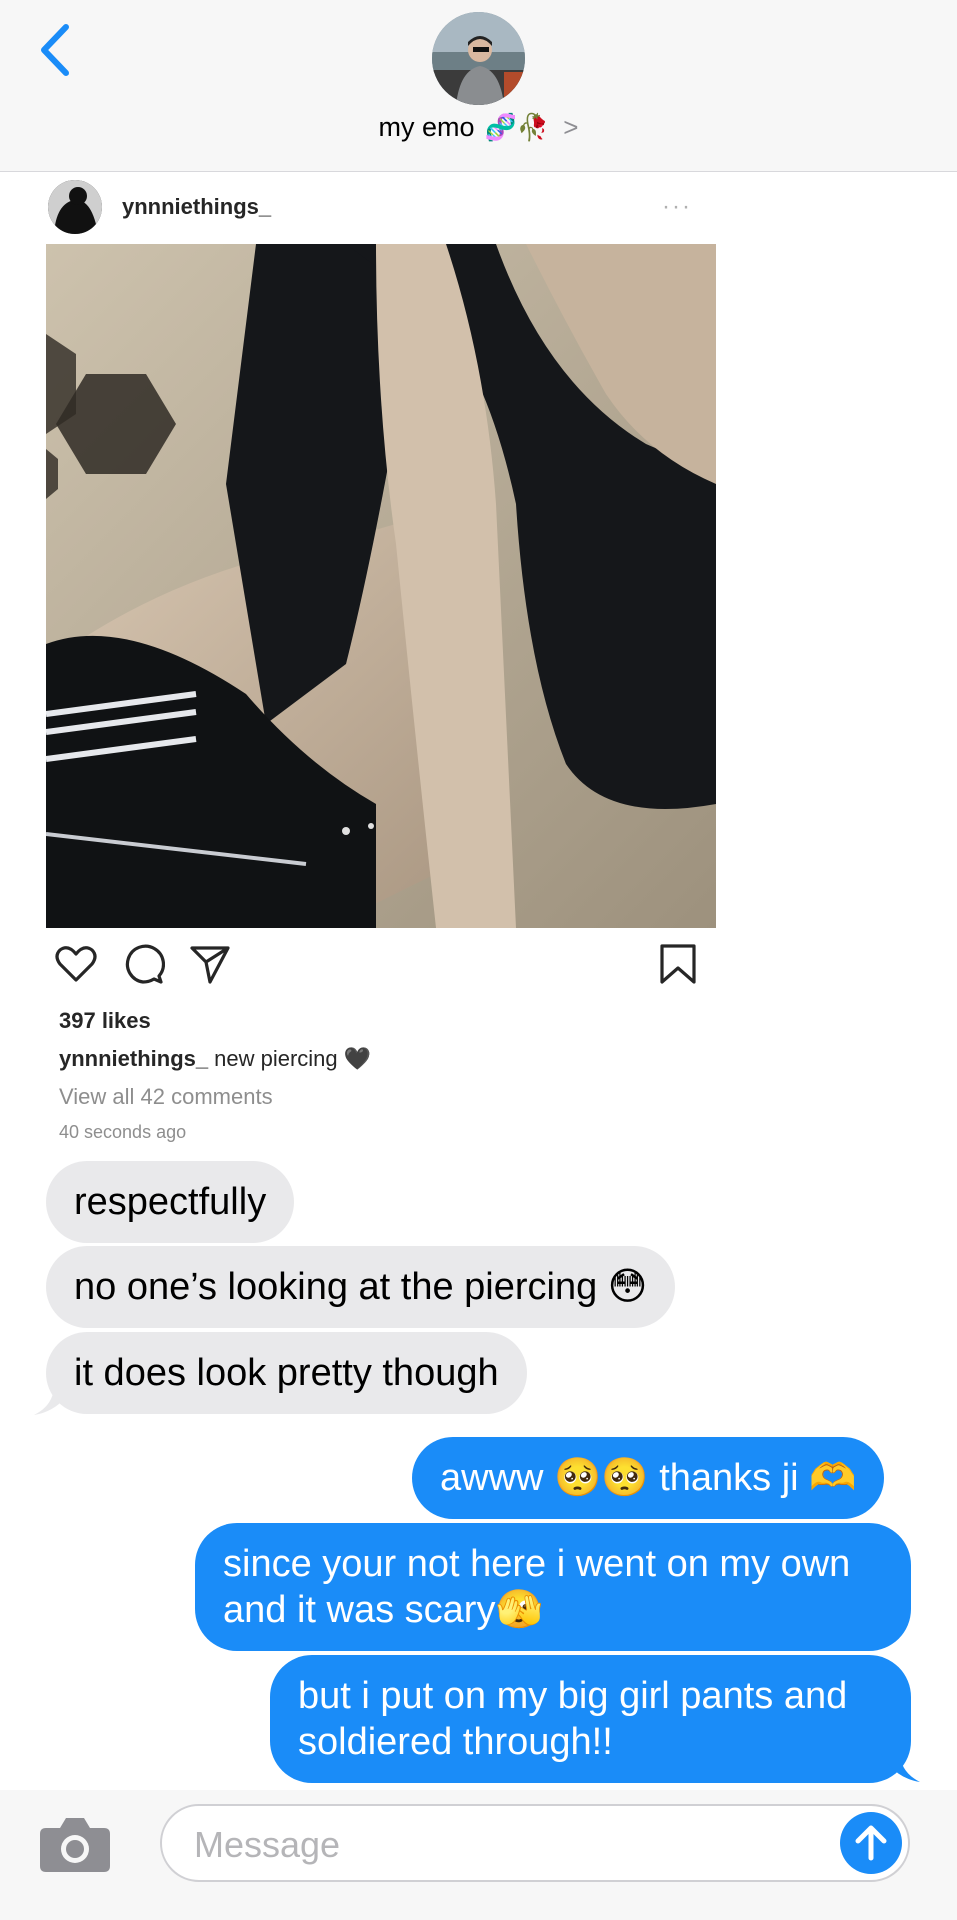  I want to click on post-author-avatar, so click(75, 207).